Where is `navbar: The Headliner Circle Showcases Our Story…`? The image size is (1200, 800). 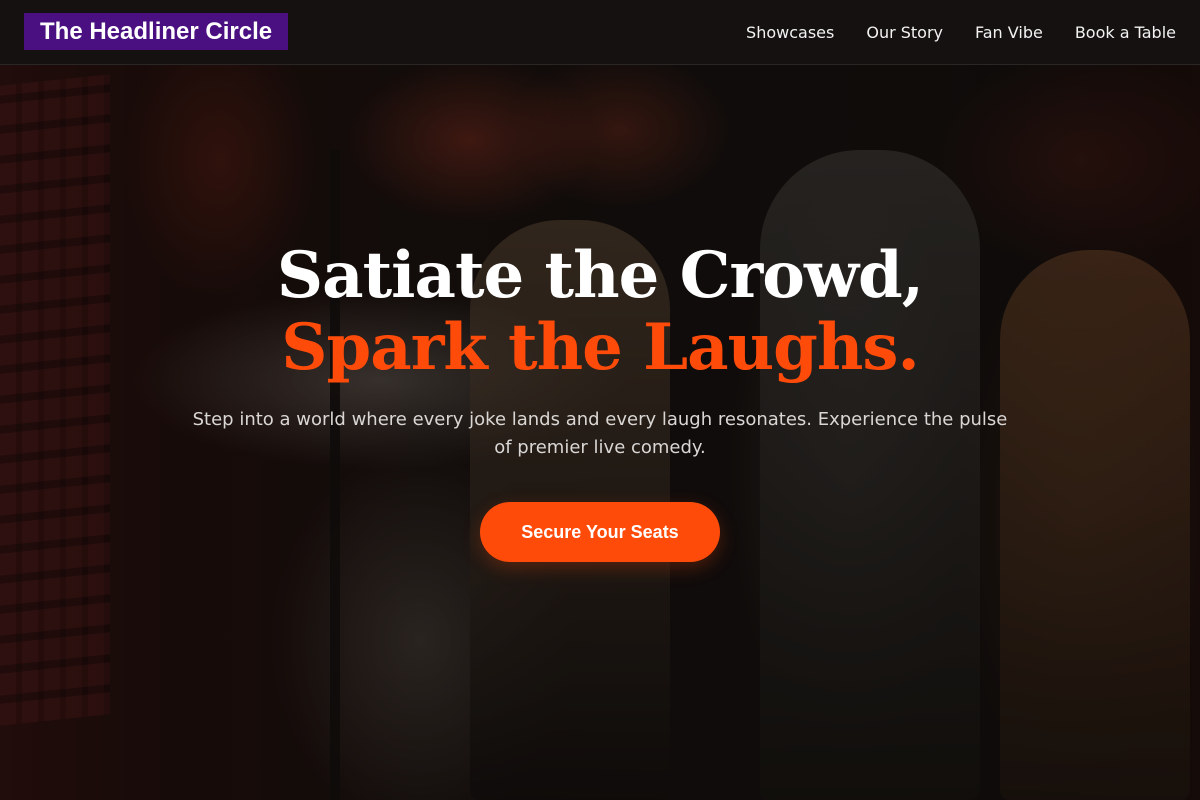
navbar: The Headliner Circle Showcases Our Story… is located at coordinates (600, 32).